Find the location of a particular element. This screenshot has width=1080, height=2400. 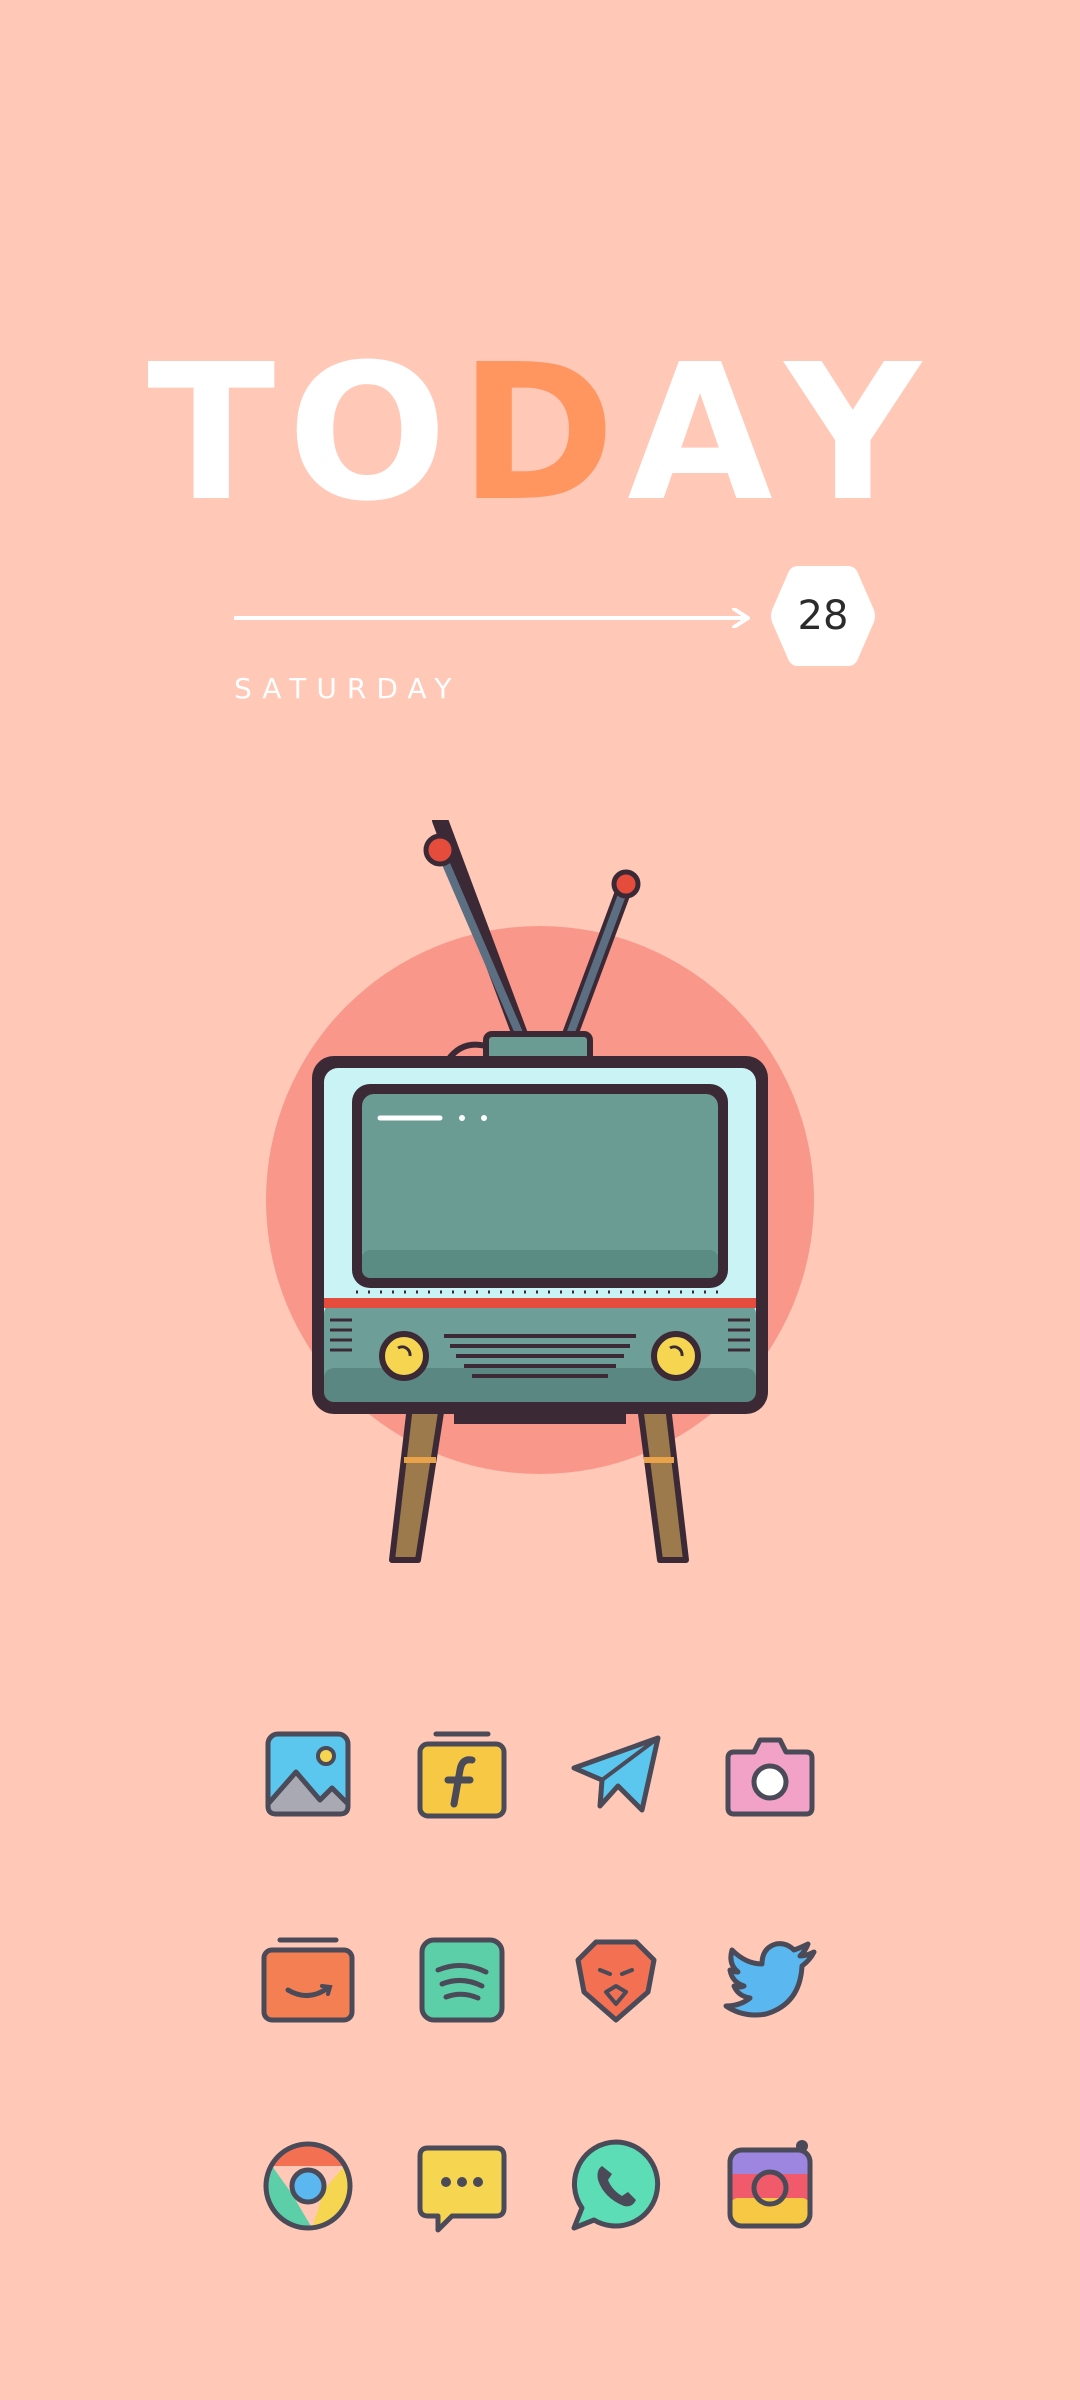

date-badge: 28 is located at coordinates (823, 616).